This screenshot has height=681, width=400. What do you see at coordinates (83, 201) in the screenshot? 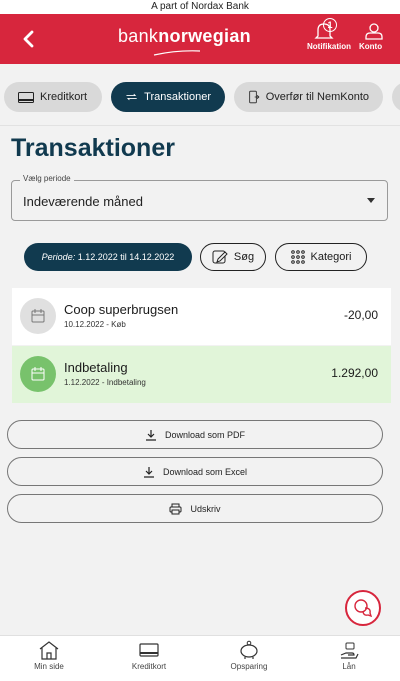
I see `period-select-value: Indeværende måned` at bounding box center [83, 201].